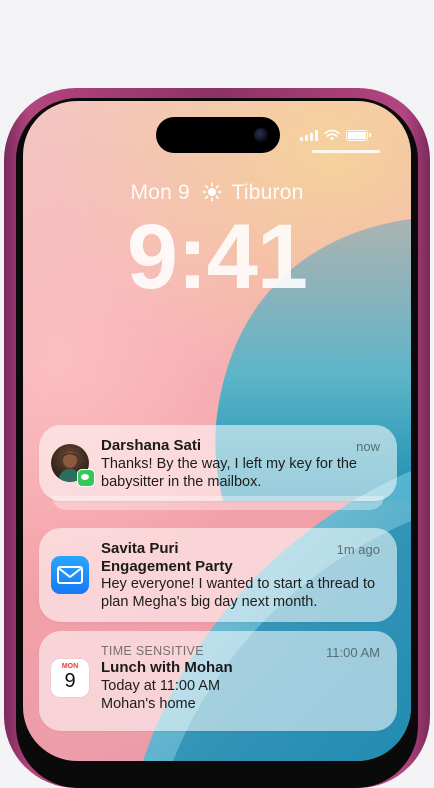 Image resolution: width=434 pixels, height=788 pixels. Describe the element at coordinates (368, 446) in the screenshot. I see `notification-time: now` at that location.